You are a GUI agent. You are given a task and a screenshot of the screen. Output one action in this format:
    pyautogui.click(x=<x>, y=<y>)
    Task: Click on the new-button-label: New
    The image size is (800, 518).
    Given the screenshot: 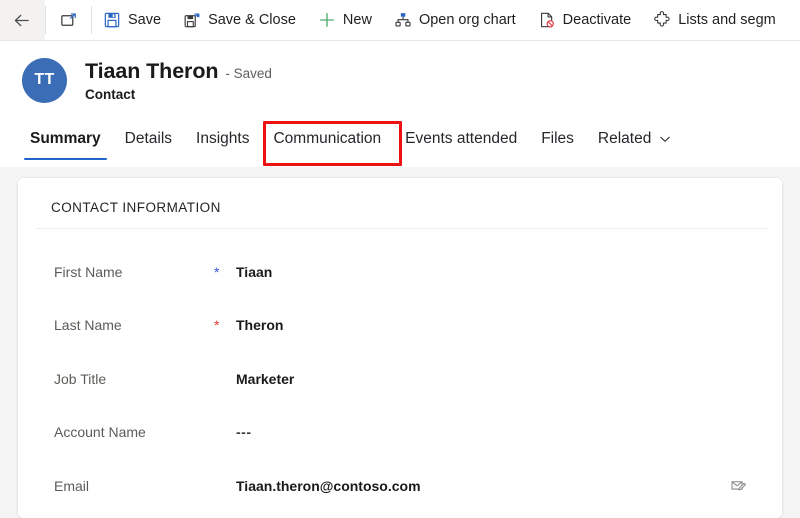 What is the action you would take?
    pyautogui.click(x=357, y=19)
    